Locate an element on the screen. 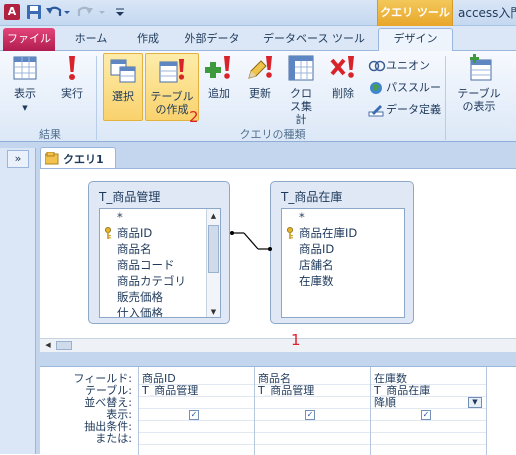 Image resolution: width=516 pixels, height=455 pixels. query-type-group-label: クエリの種類 is located at coordinates (272, 134).